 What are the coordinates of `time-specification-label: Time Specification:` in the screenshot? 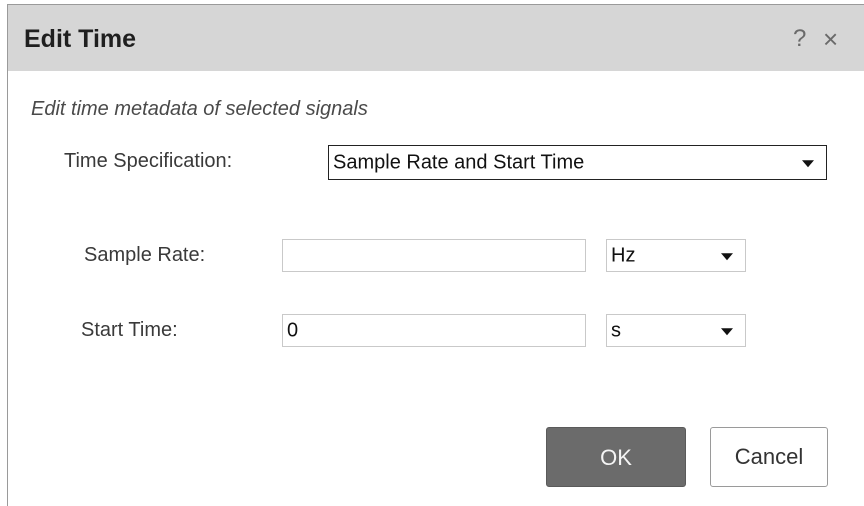 It's located at (148, 161).